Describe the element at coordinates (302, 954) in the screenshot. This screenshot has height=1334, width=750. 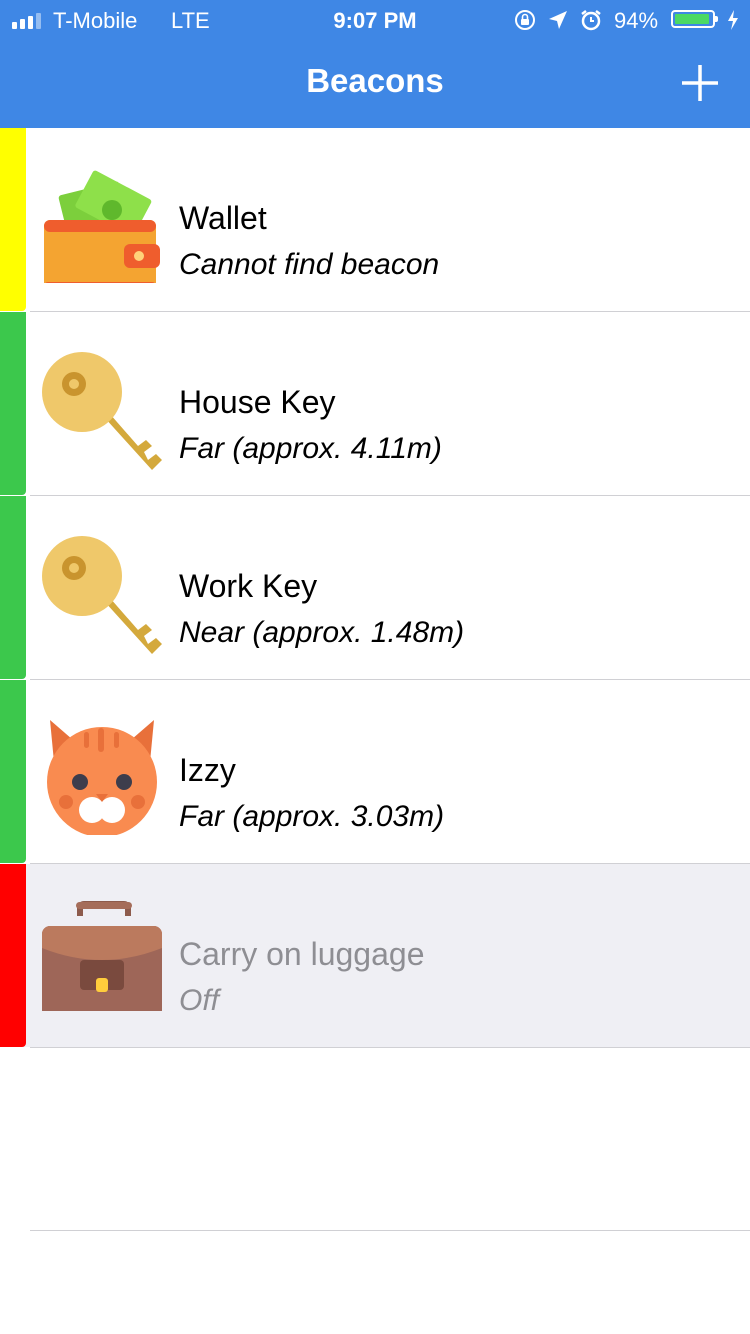
I see `beacon-name: Carry on luggage` at that location.